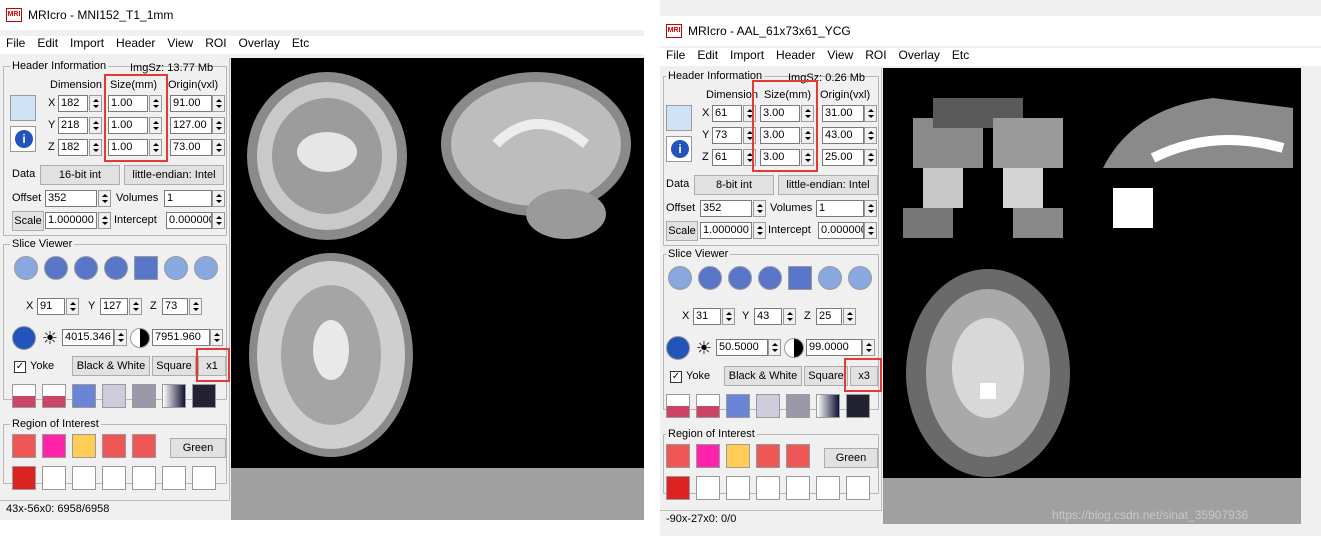 This screenshot has height=536, width=1321. What do you see at coordinates (300, 45) in the screenshot?
I see `menu-etc: Etc` at bounding box center [300, 45].